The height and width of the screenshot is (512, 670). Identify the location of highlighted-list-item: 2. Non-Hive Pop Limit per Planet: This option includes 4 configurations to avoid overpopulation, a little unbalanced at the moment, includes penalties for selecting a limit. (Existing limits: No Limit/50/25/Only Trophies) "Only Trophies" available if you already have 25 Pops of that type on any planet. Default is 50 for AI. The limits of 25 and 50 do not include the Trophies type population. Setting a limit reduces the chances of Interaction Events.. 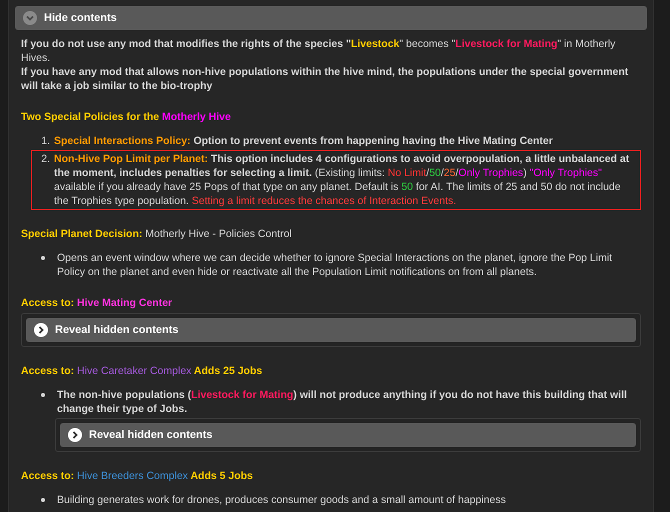
(336, 180).